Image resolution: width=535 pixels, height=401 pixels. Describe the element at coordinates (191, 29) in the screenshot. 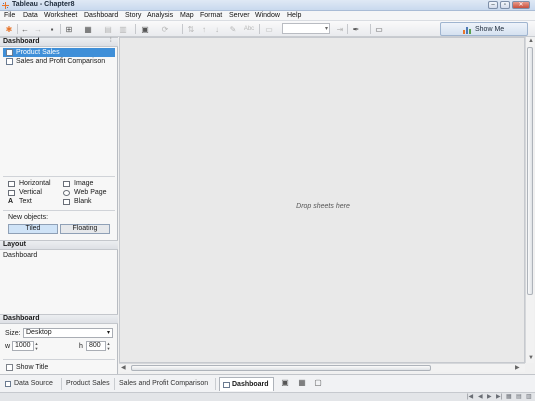

I see `swap-icon: ⇅` at that location.